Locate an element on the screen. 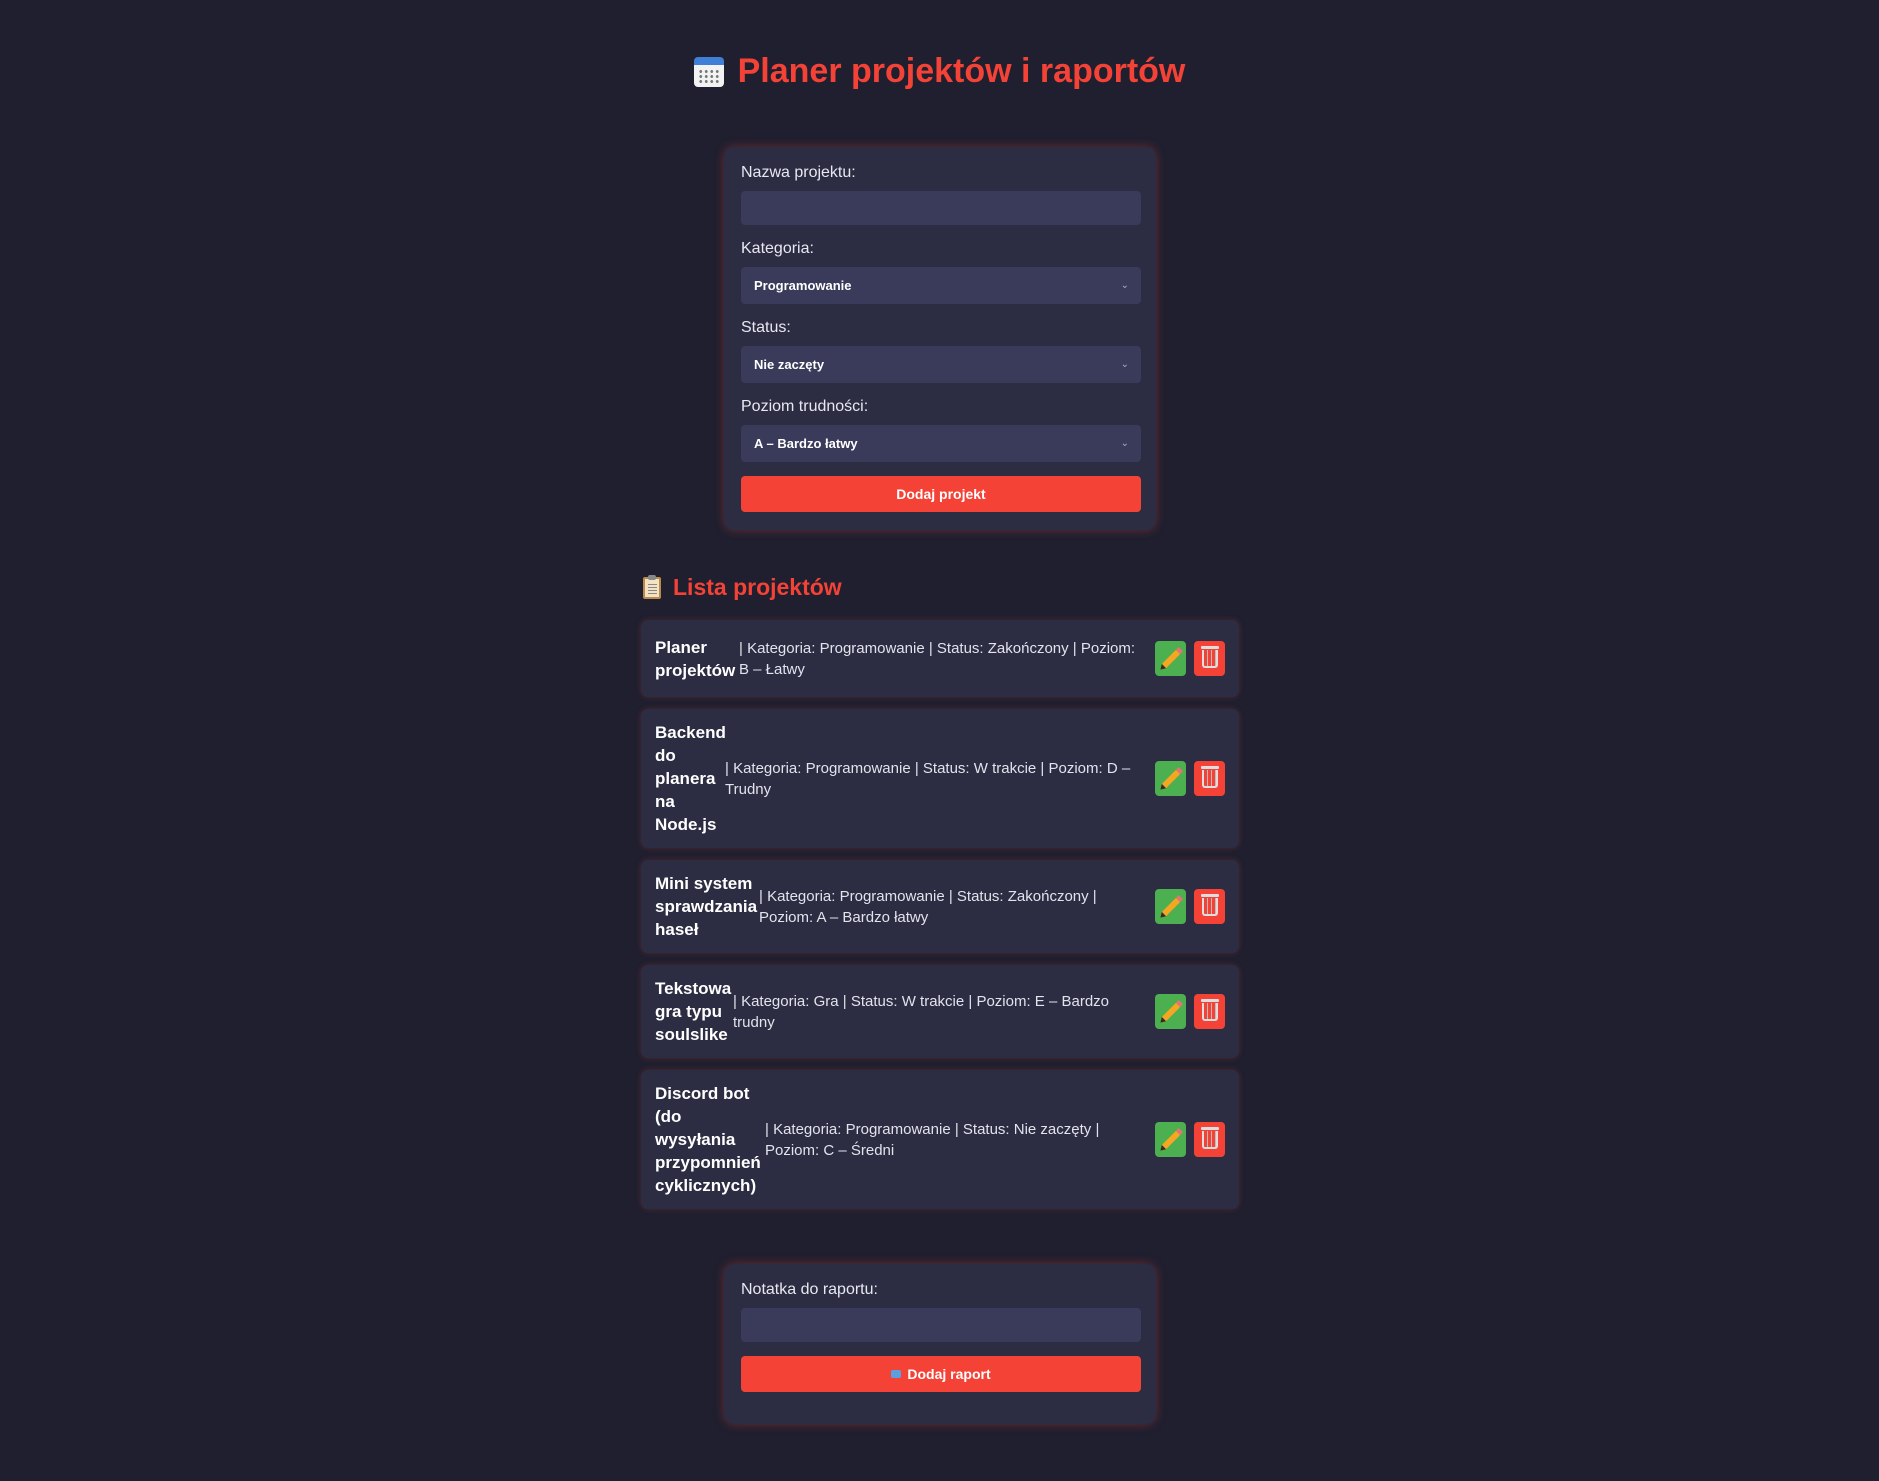 The height and width of the screenshot is (1481, 1879). category-selected-value: Programowanie is located at coordinates (803, 285).